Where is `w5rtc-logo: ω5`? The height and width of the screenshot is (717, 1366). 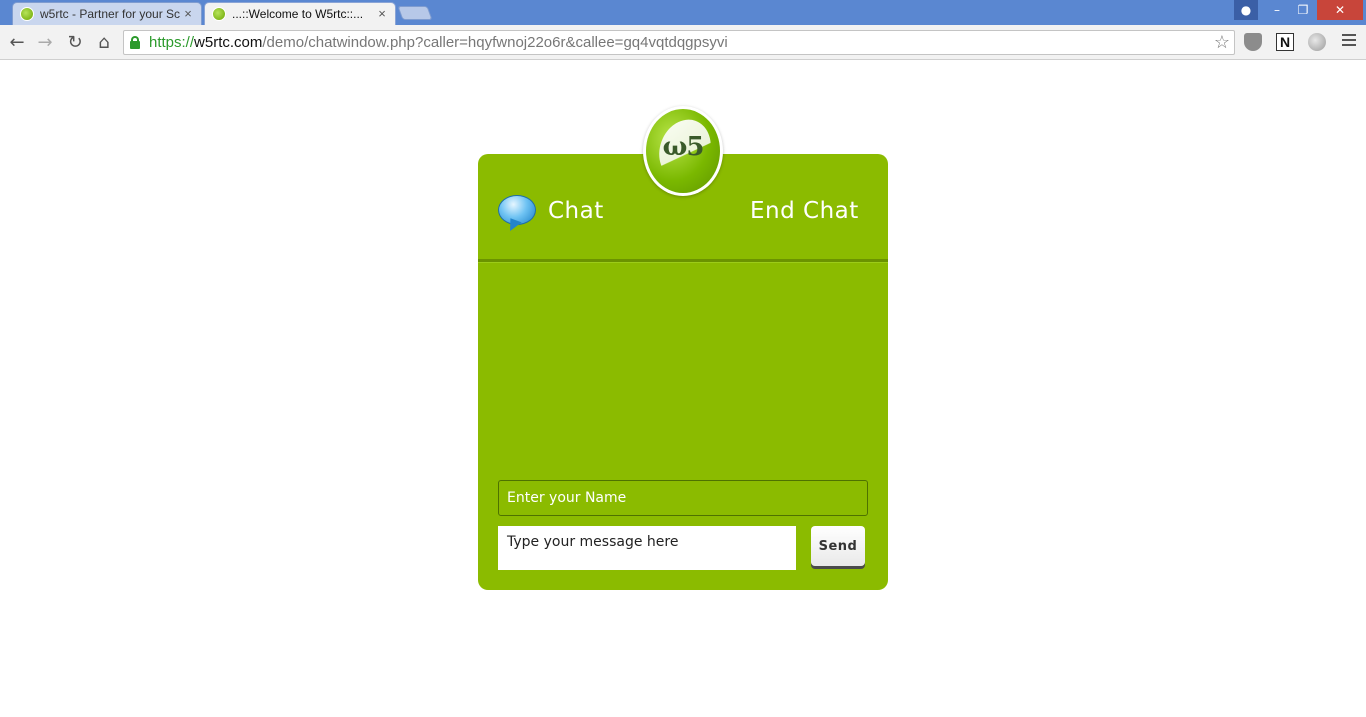
w5rtc-logo: ω5 is located at coordinates (684, 151).